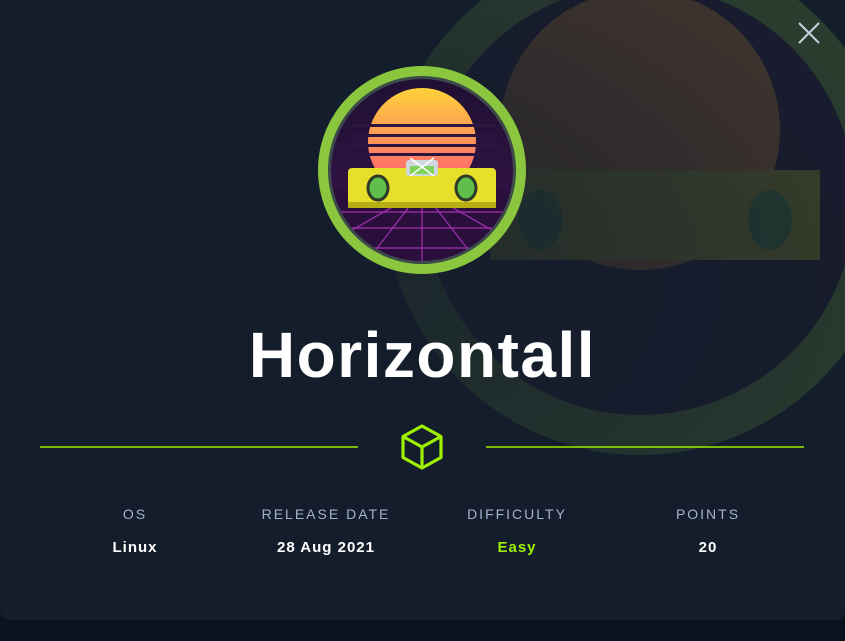 This screenshot has width=845, height=641. I want to click on stat-label-points: POINTS, so click(708, 514).